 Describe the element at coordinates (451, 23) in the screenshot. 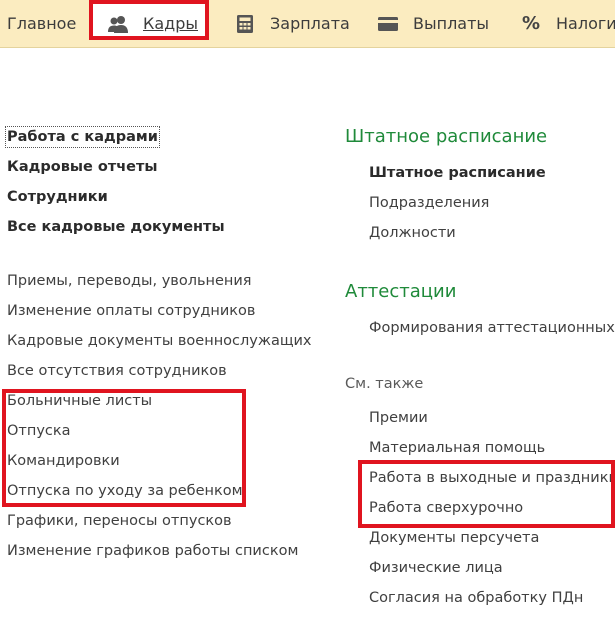

I see `tab-payments-label: Выплаты` at that location.